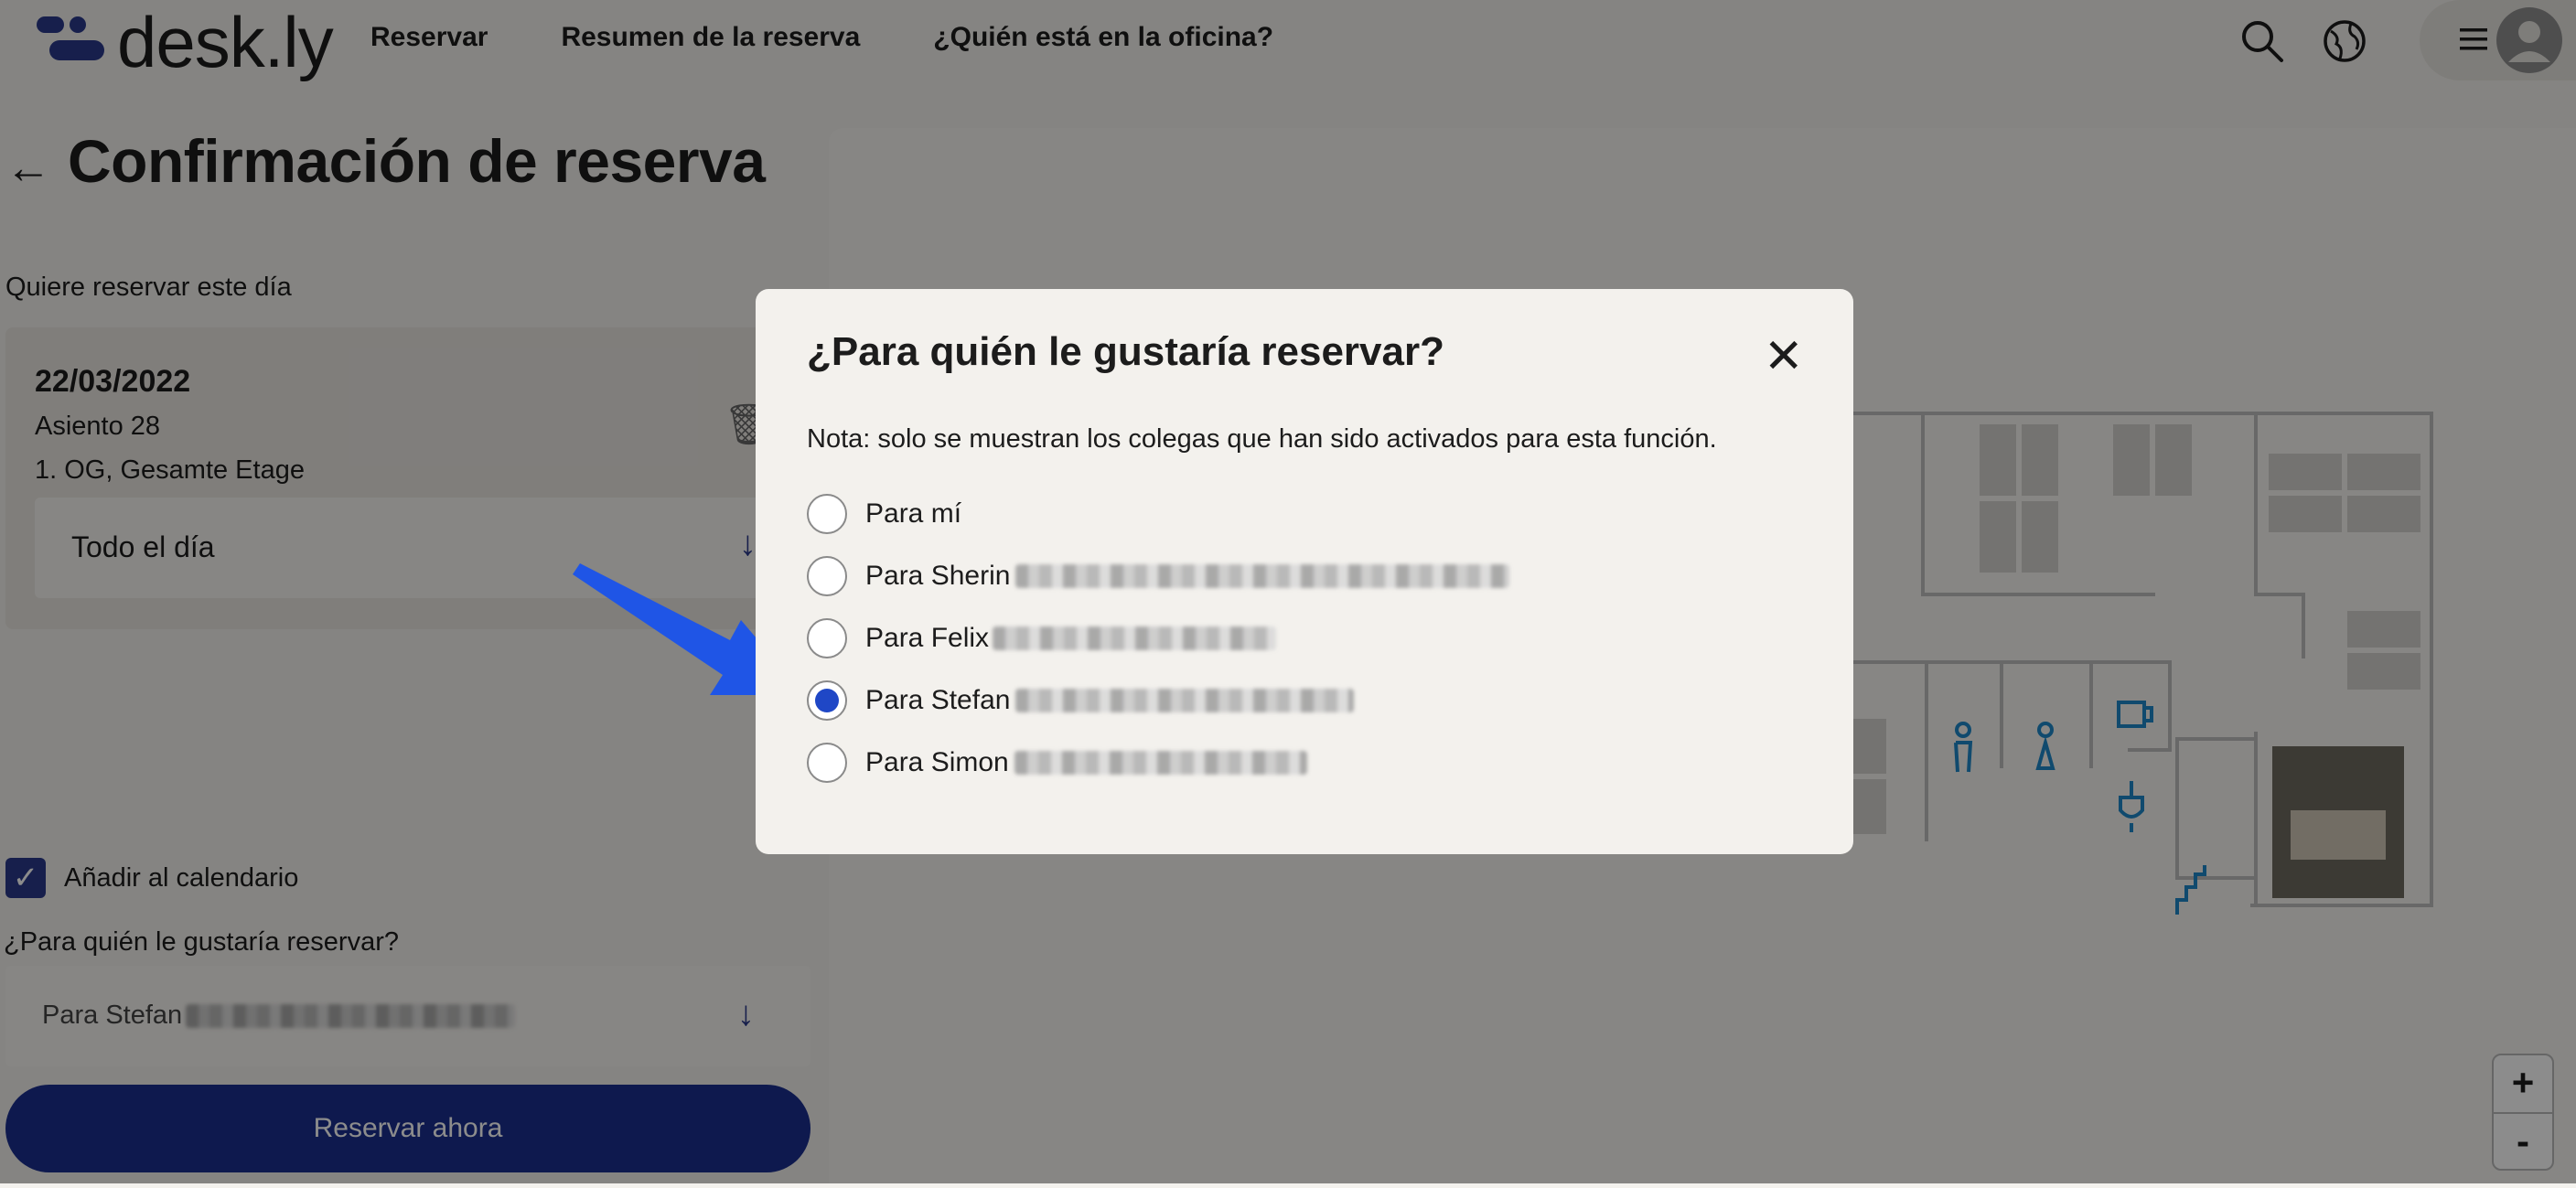 The image size is (2576, 1188). I want to click on radio-para-mi, so click(827, 514).